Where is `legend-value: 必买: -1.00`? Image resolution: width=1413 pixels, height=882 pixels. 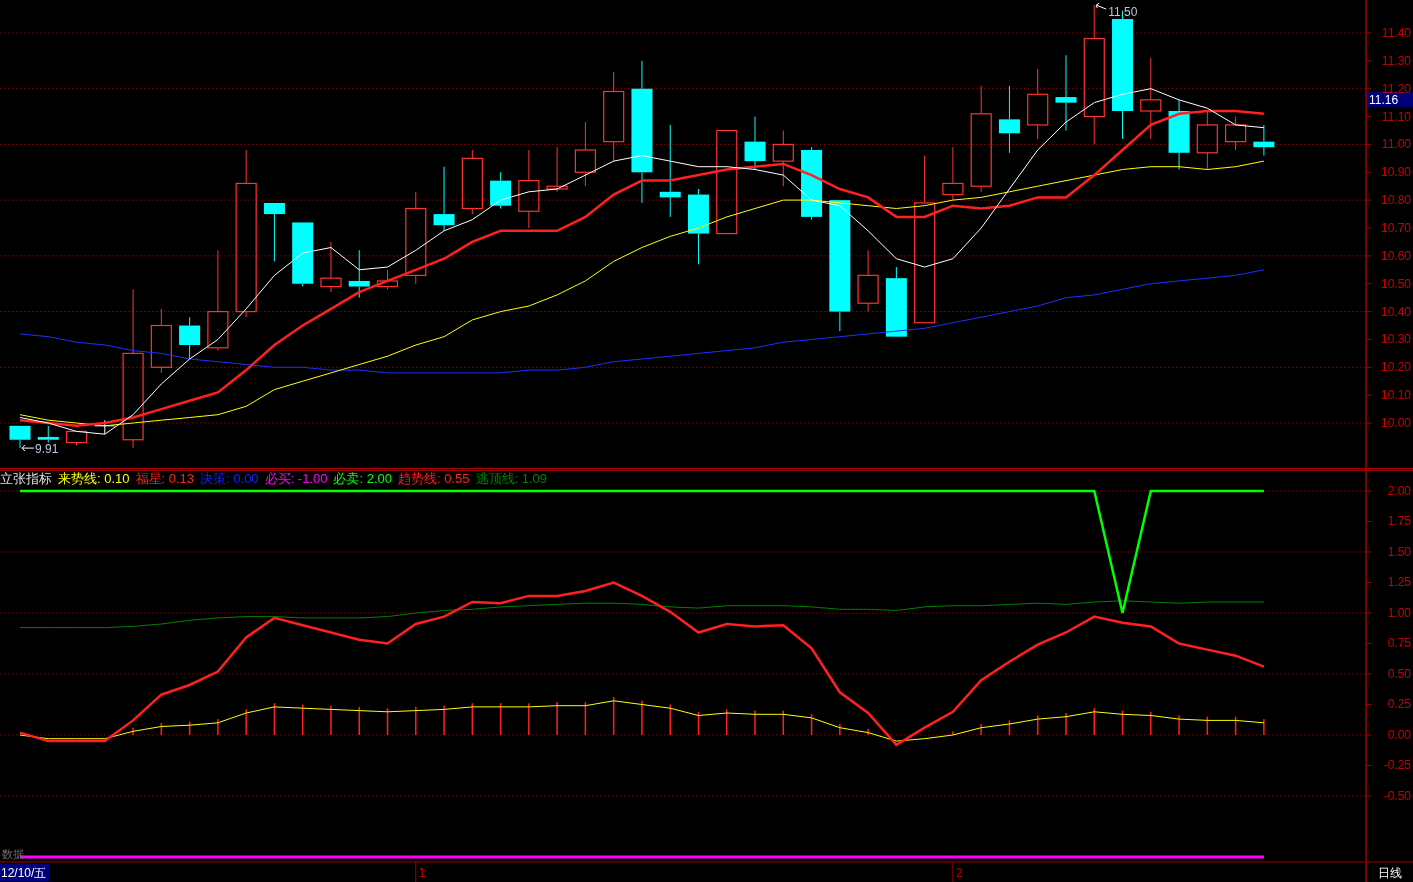
legend-value: 必买: -1.00 is located at coordinates (296, 478).